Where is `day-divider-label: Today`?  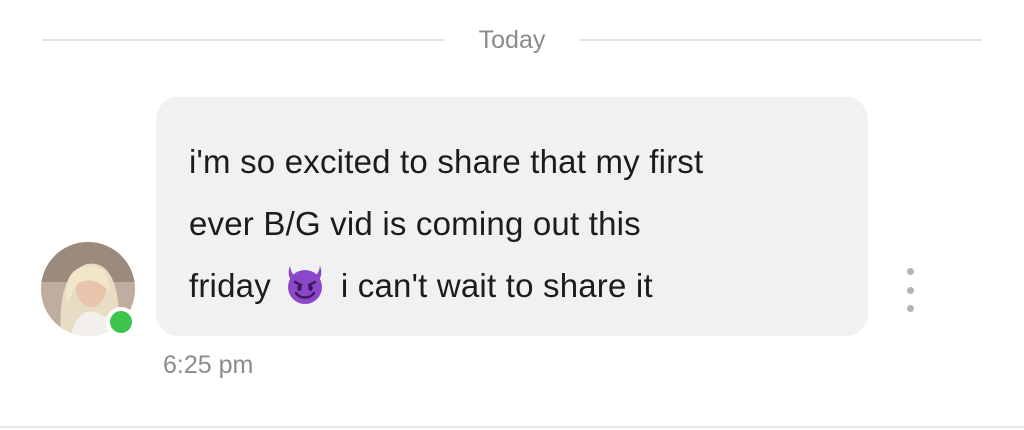 day-divider-label: Today is located at coordinates (512, 40).